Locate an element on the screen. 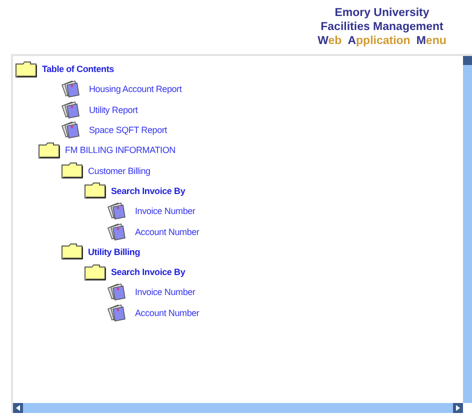 Image resolution: width=472 pixels, height=419 pixels. folder-link: Utility Billing is located at coordinates (114, 251).